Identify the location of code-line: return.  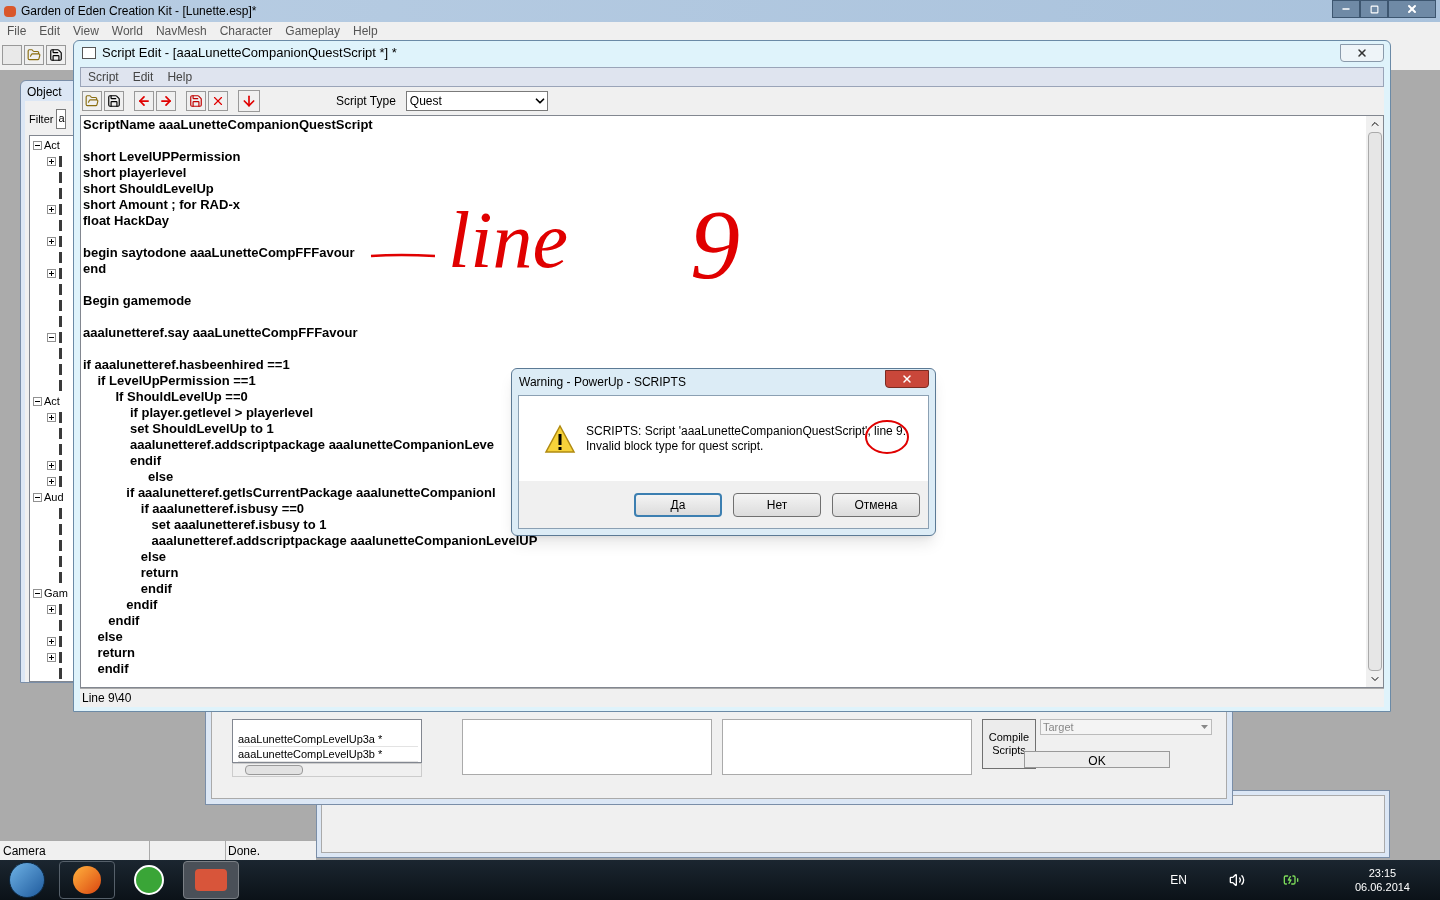
(115, 653).